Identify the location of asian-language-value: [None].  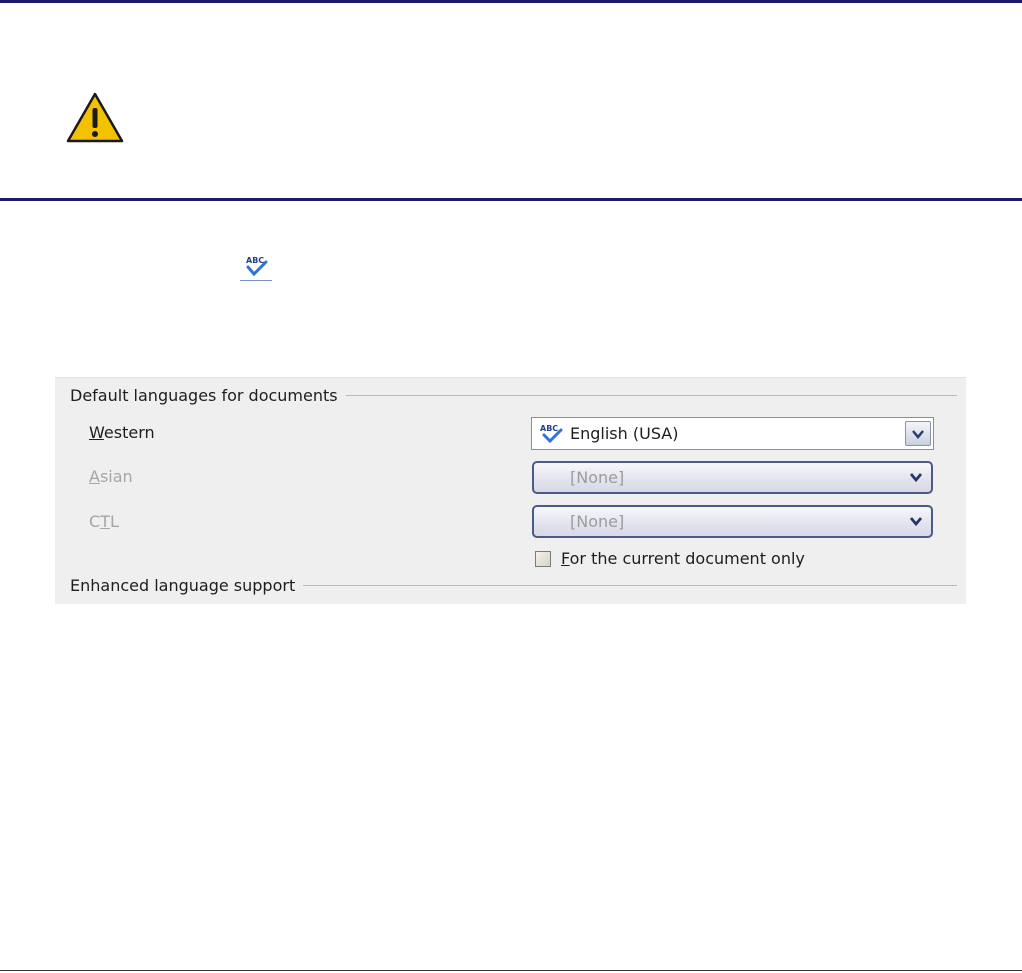
(597, 477).